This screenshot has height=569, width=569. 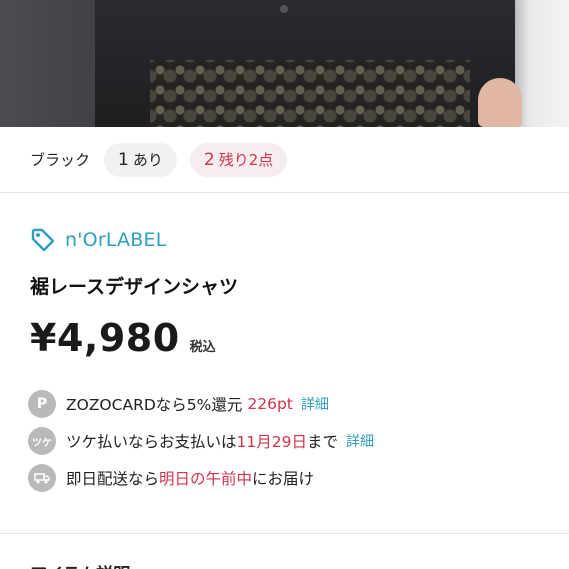 I want to click on size-option-1: 1 あり, so click(x=140, y=159).